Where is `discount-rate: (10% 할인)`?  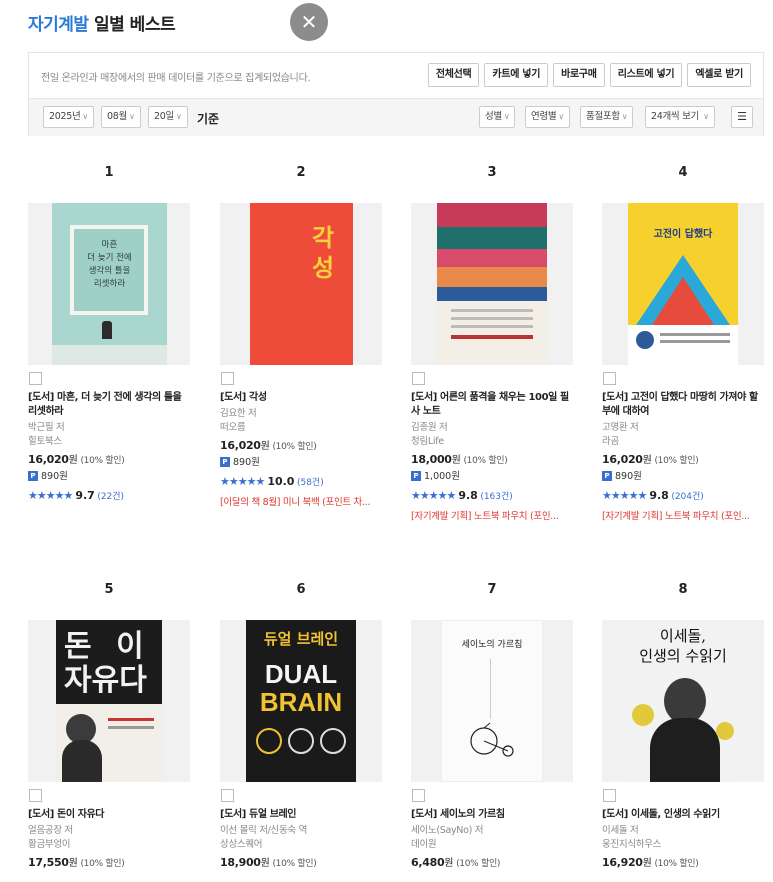 discount-rate: (10% 할인) is located at coordinates (676, 461).